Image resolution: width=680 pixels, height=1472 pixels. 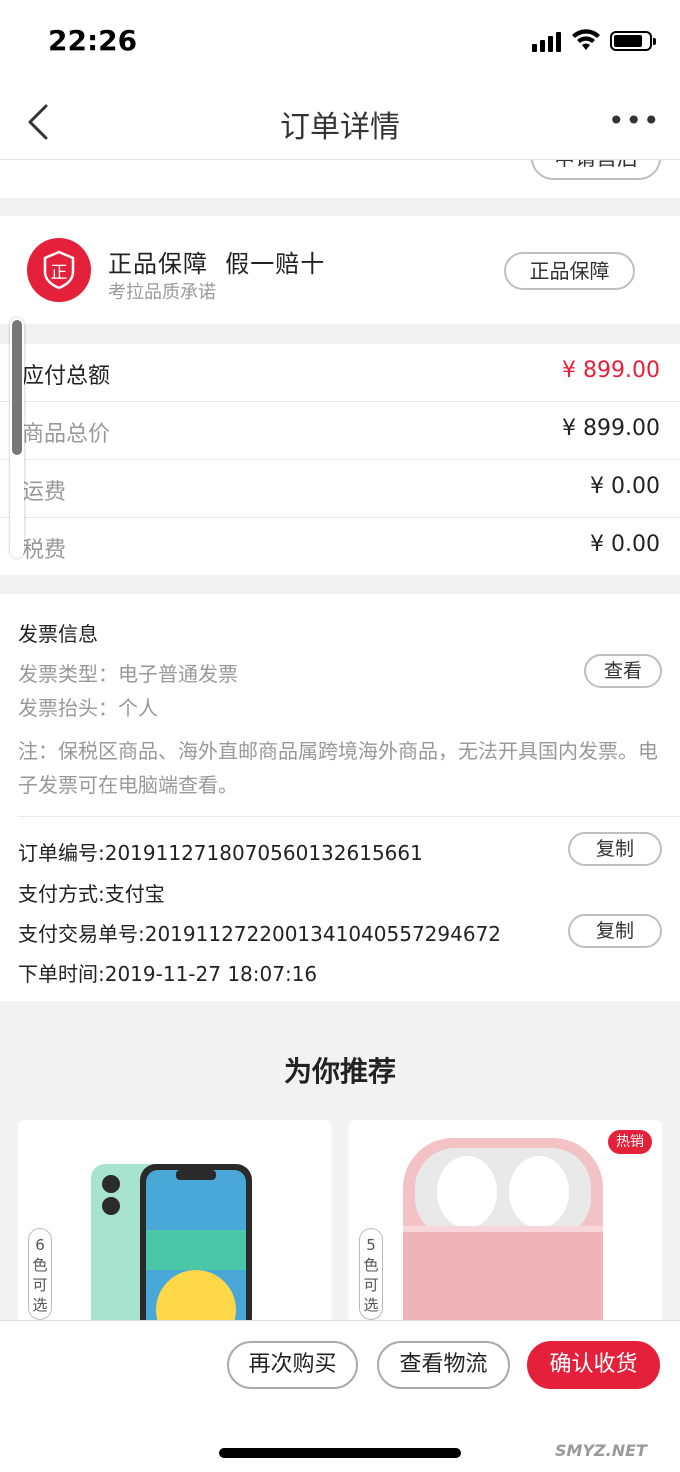 I want to click on copy-trade-number-button: 复制, so click(x=615, y=931).